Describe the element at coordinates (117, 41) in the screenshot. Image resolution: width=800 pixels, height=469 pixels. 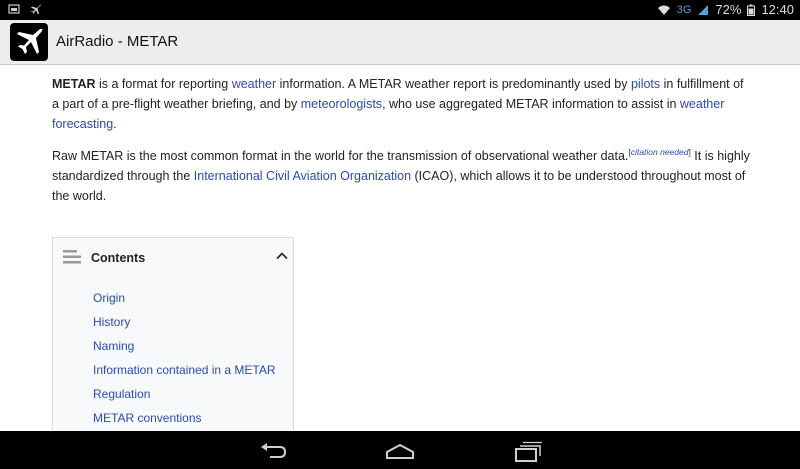
I see `app-title: AirRadio - METAR` at that location.